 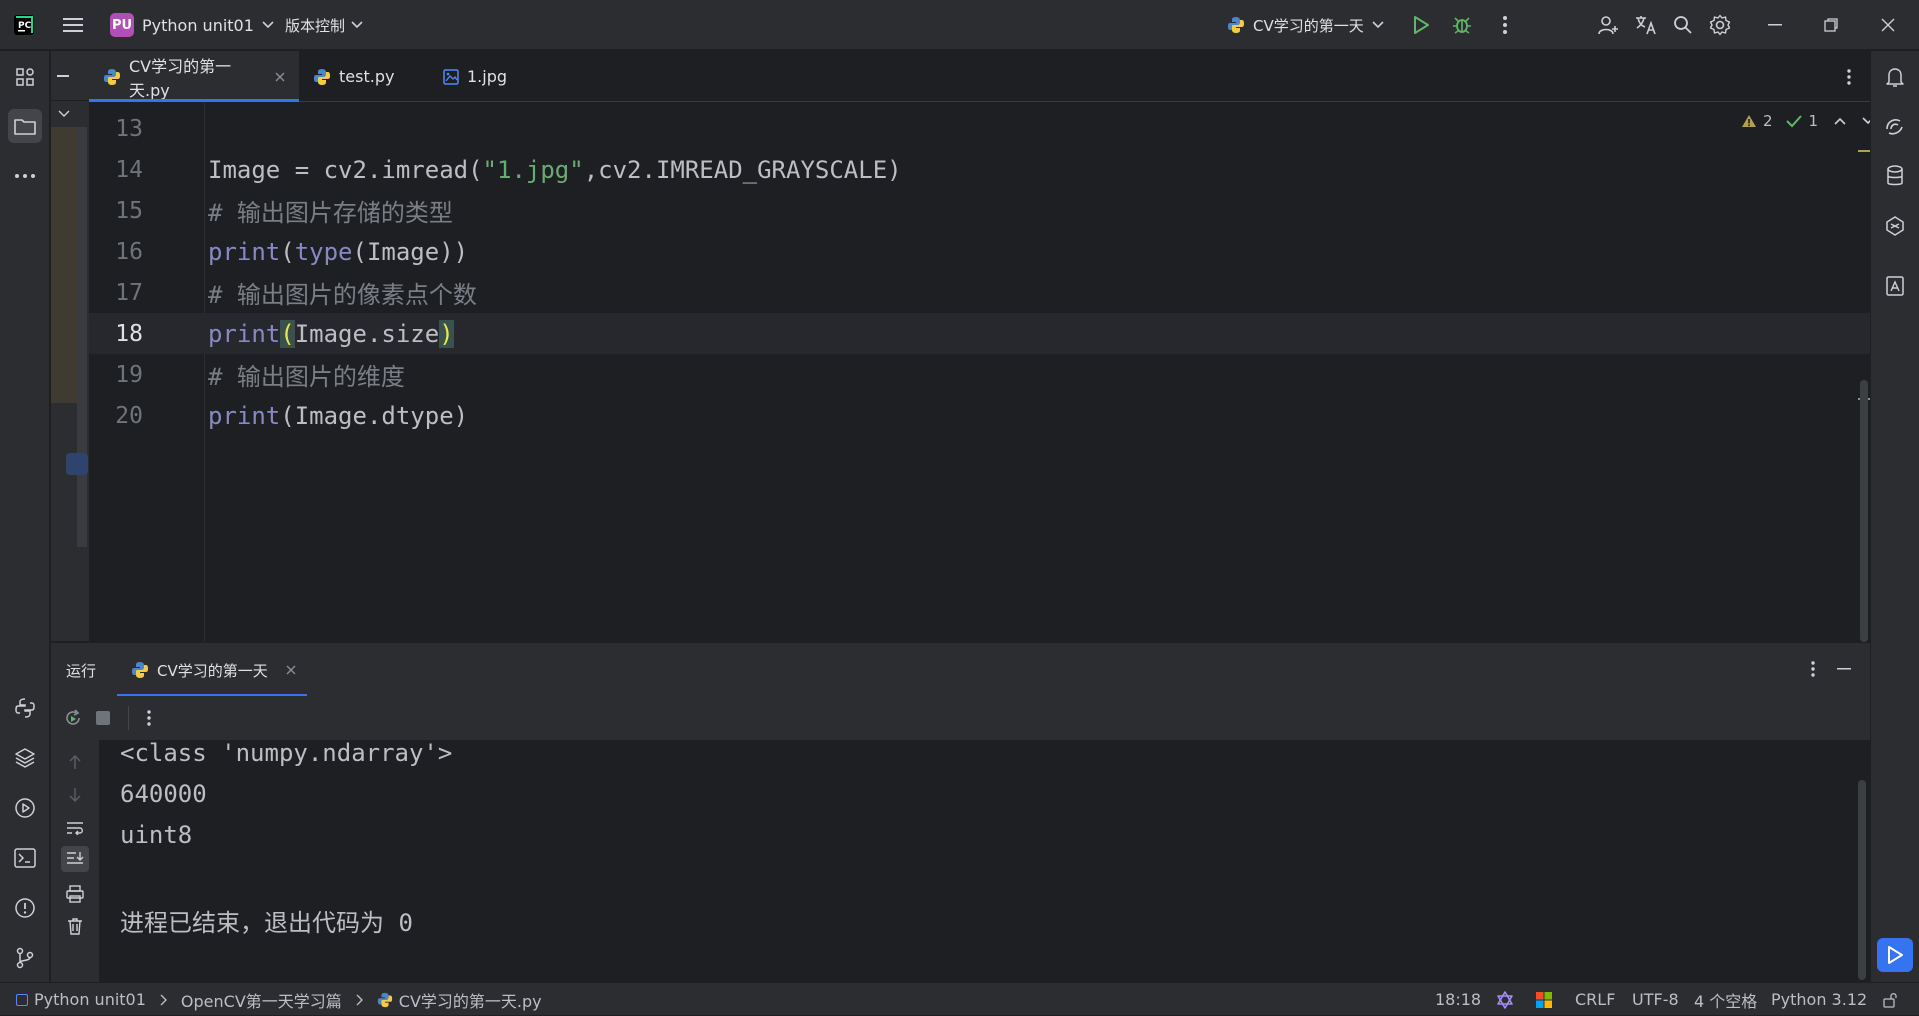 What do you see at coordinates (25, 758) in the screenshot?
I see `layers-icon` at bounding box center [25, 758].